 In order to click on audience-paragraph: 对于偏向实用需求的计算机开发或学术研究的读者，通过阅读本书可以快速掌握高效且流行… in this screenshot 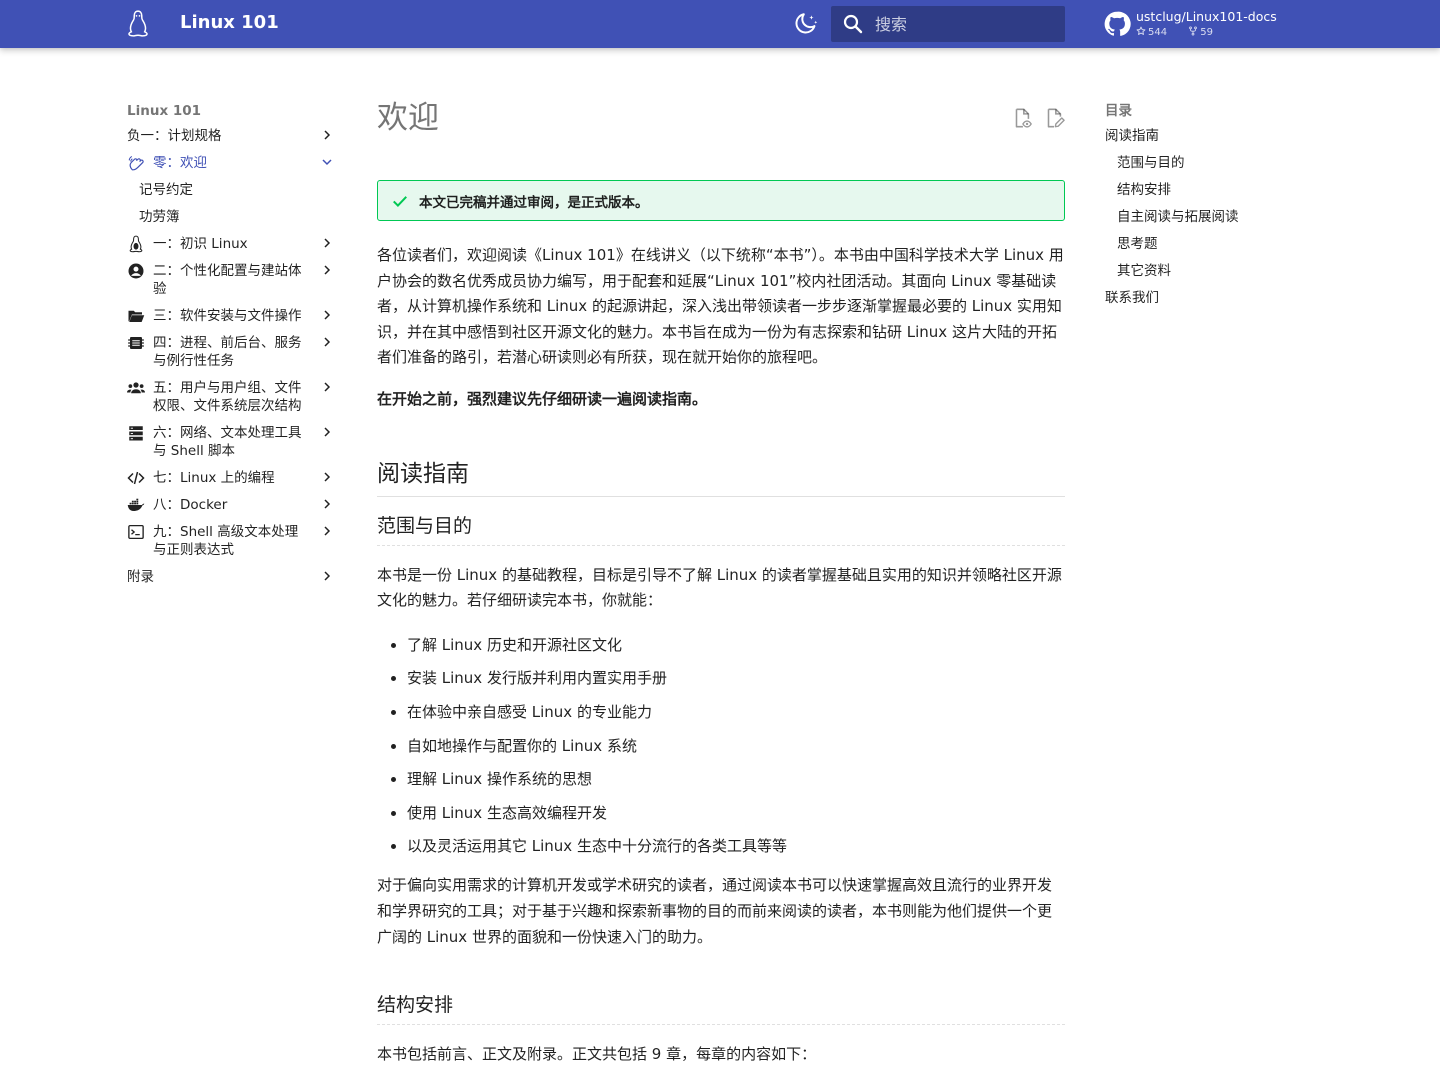, I will do `click(715, 911)`.